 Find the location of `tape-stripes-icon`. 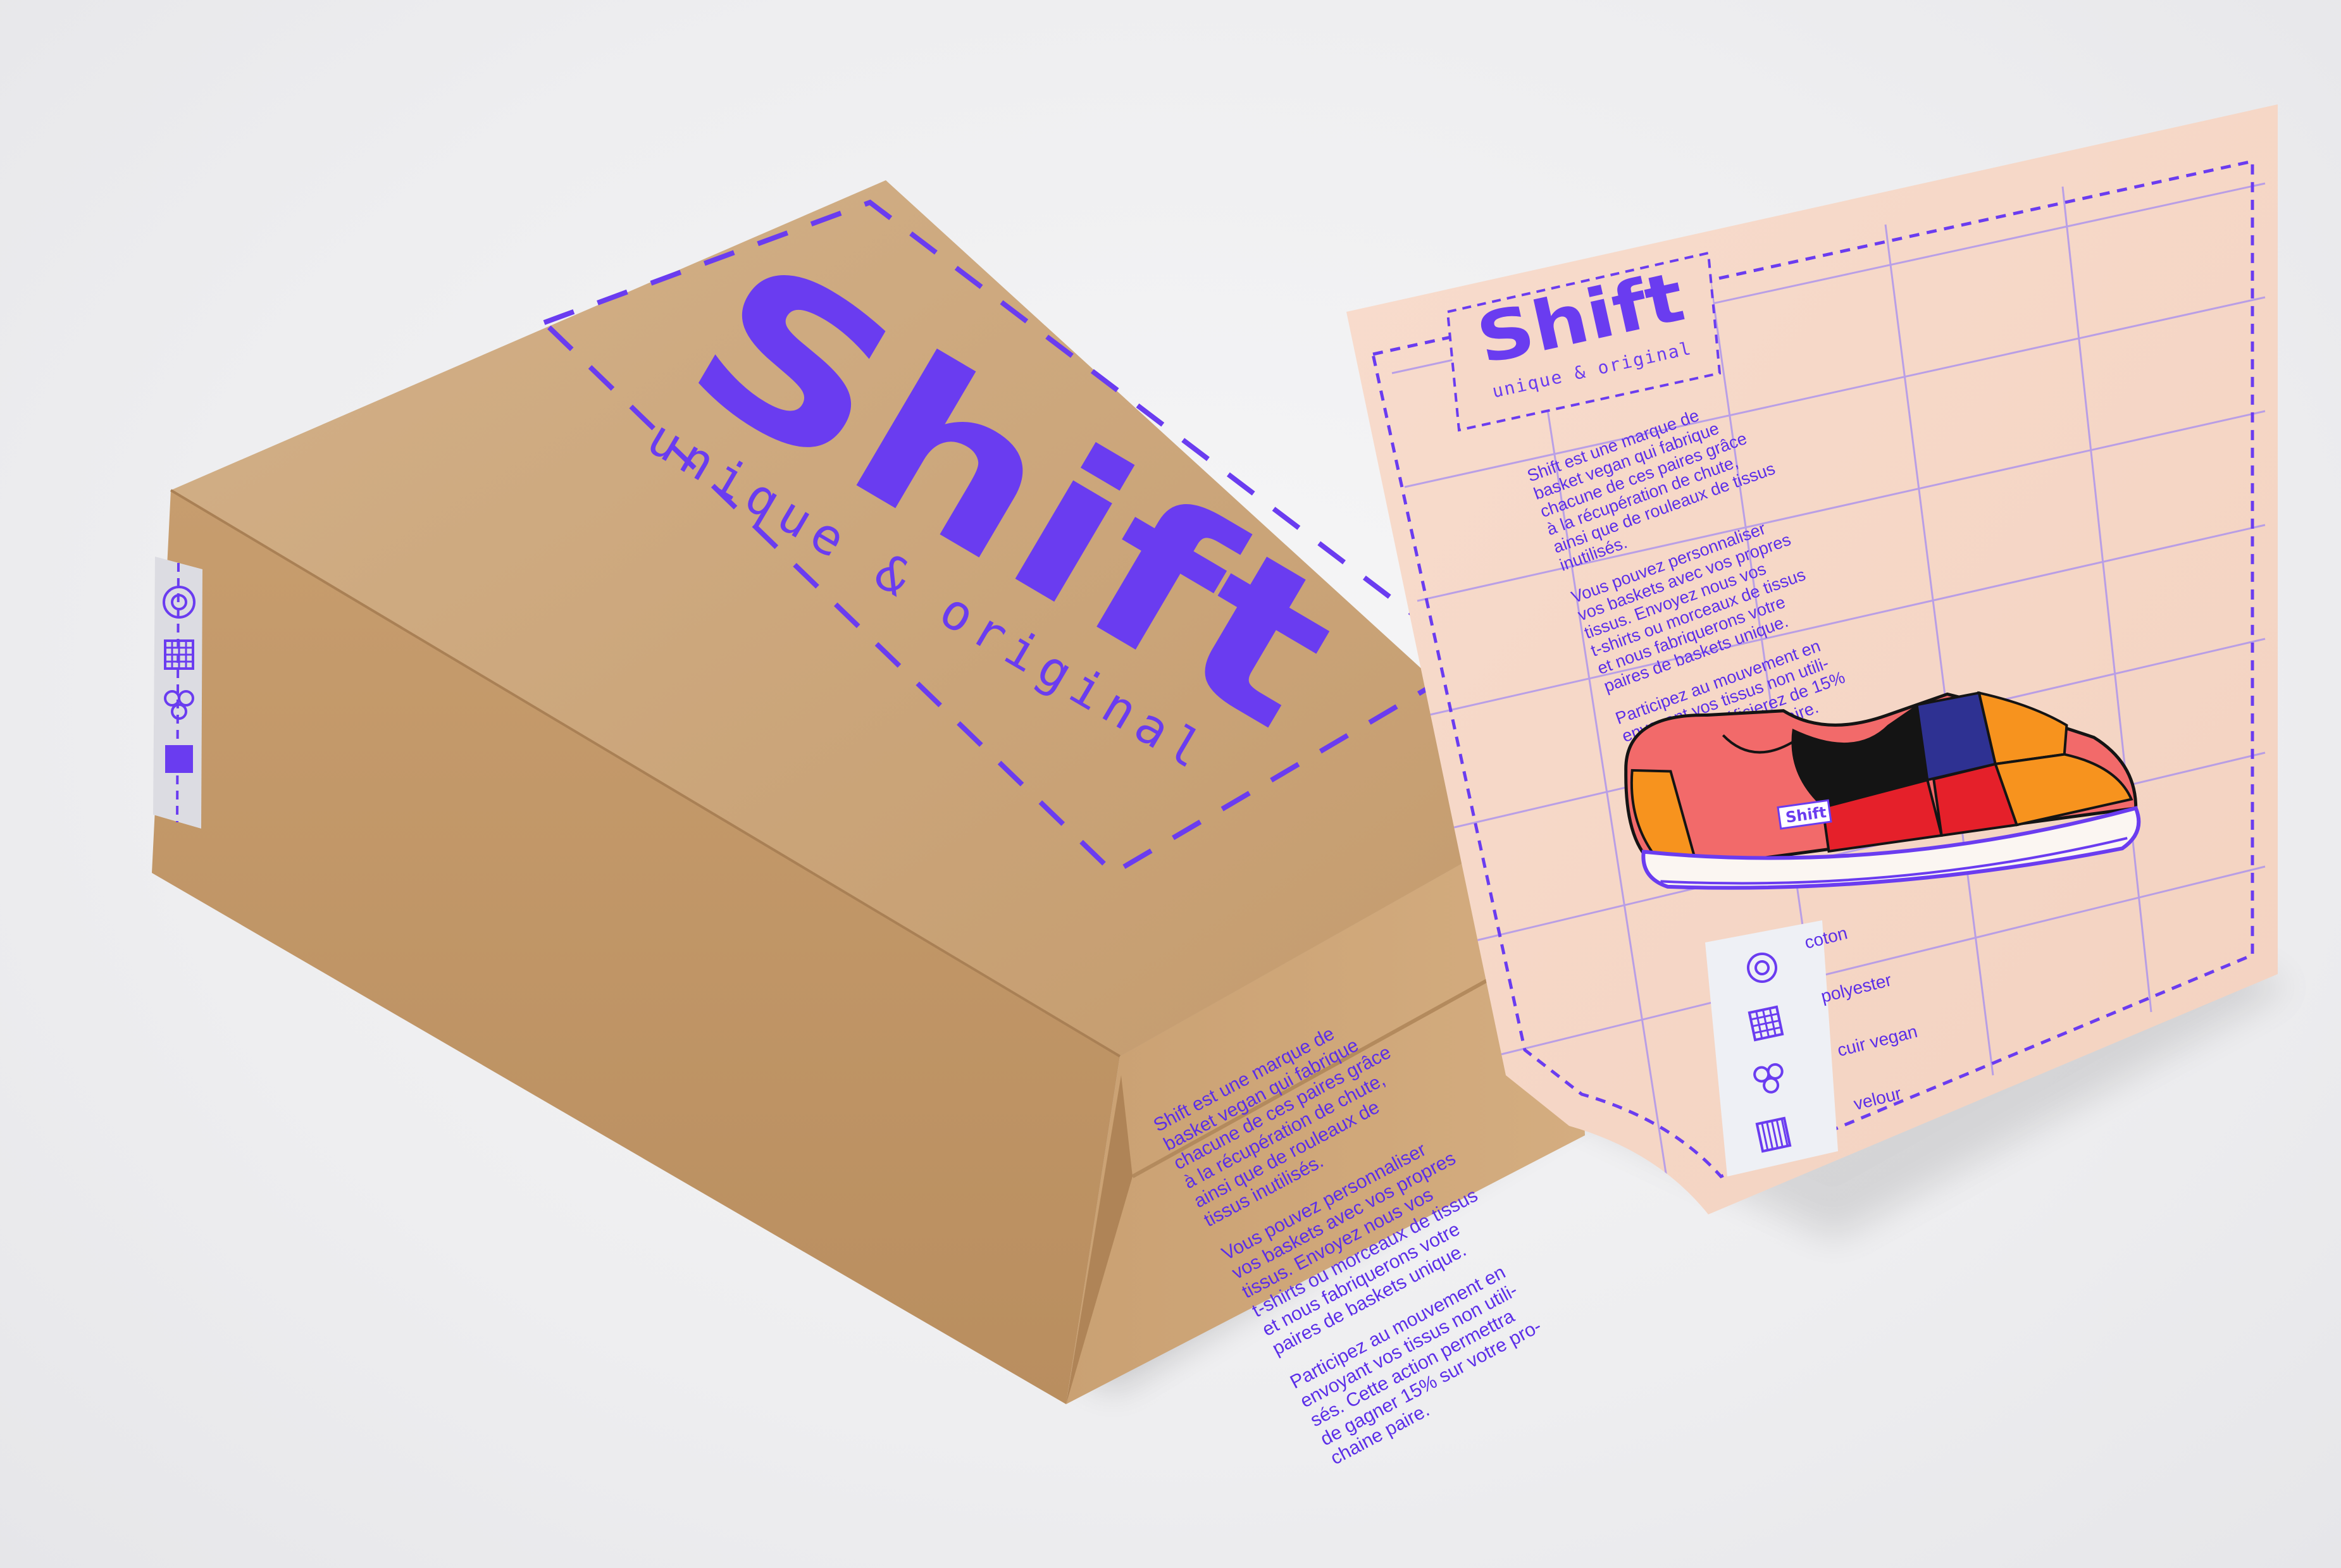

tape-stripes-icon is located at coordinates (179, 759).